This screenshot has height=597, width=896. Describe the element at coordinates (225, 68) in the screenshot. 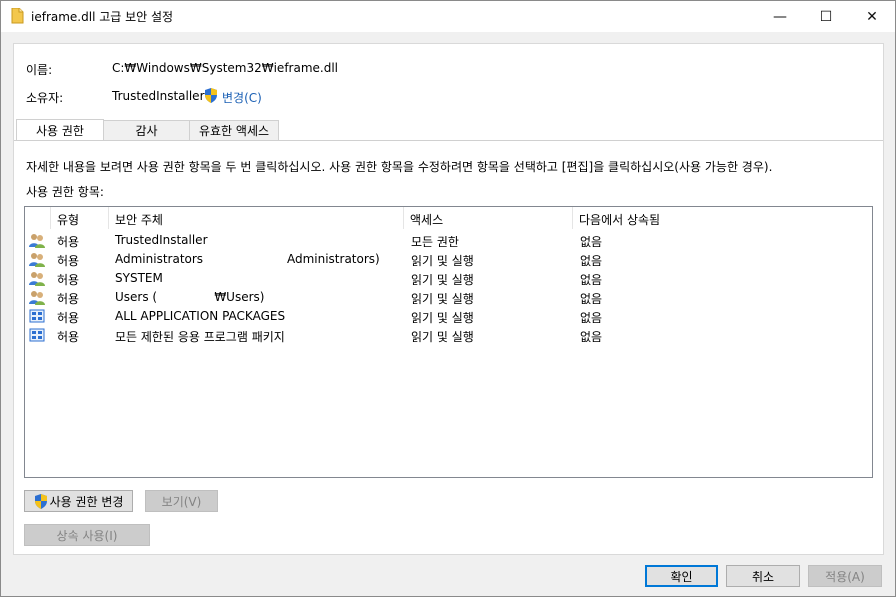

I see `name-value: C:₩Windows₩System32₩ieframe.dll` at that location.